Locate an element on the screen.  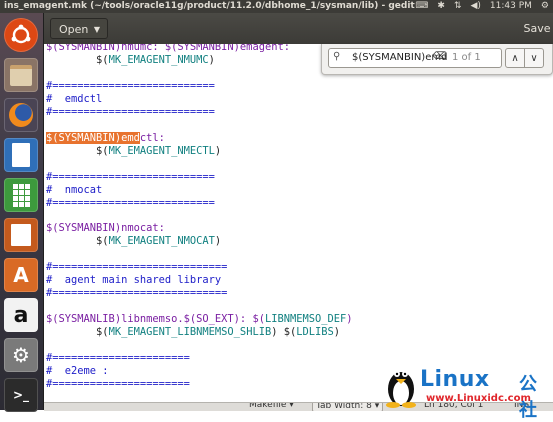
code-line: # agent main shared library is located at coordinates (133, 280).